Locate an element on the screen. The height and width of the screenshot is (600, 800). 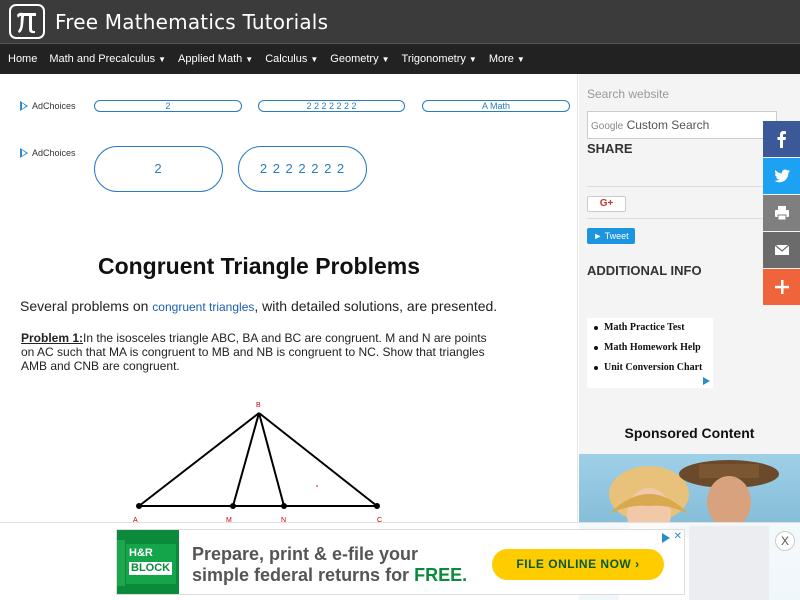
hrblock-logo: H&R BLOCK is located at coordinates (148, 562).